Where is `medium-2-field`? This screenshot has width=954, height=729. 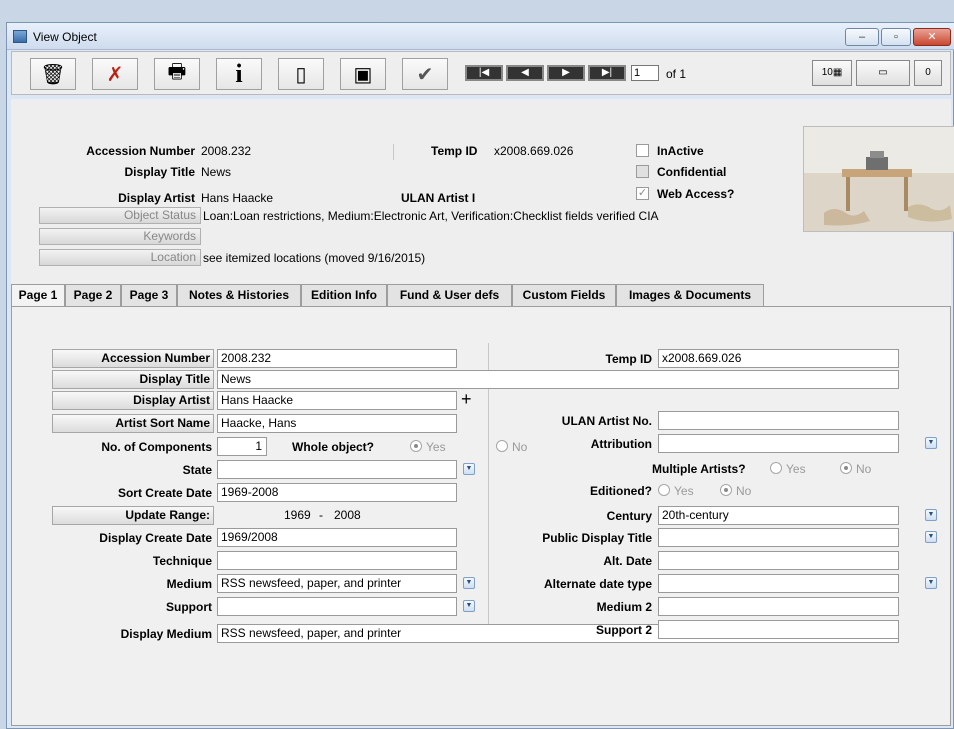
medium-2-field is located at coordinates (778, 606).